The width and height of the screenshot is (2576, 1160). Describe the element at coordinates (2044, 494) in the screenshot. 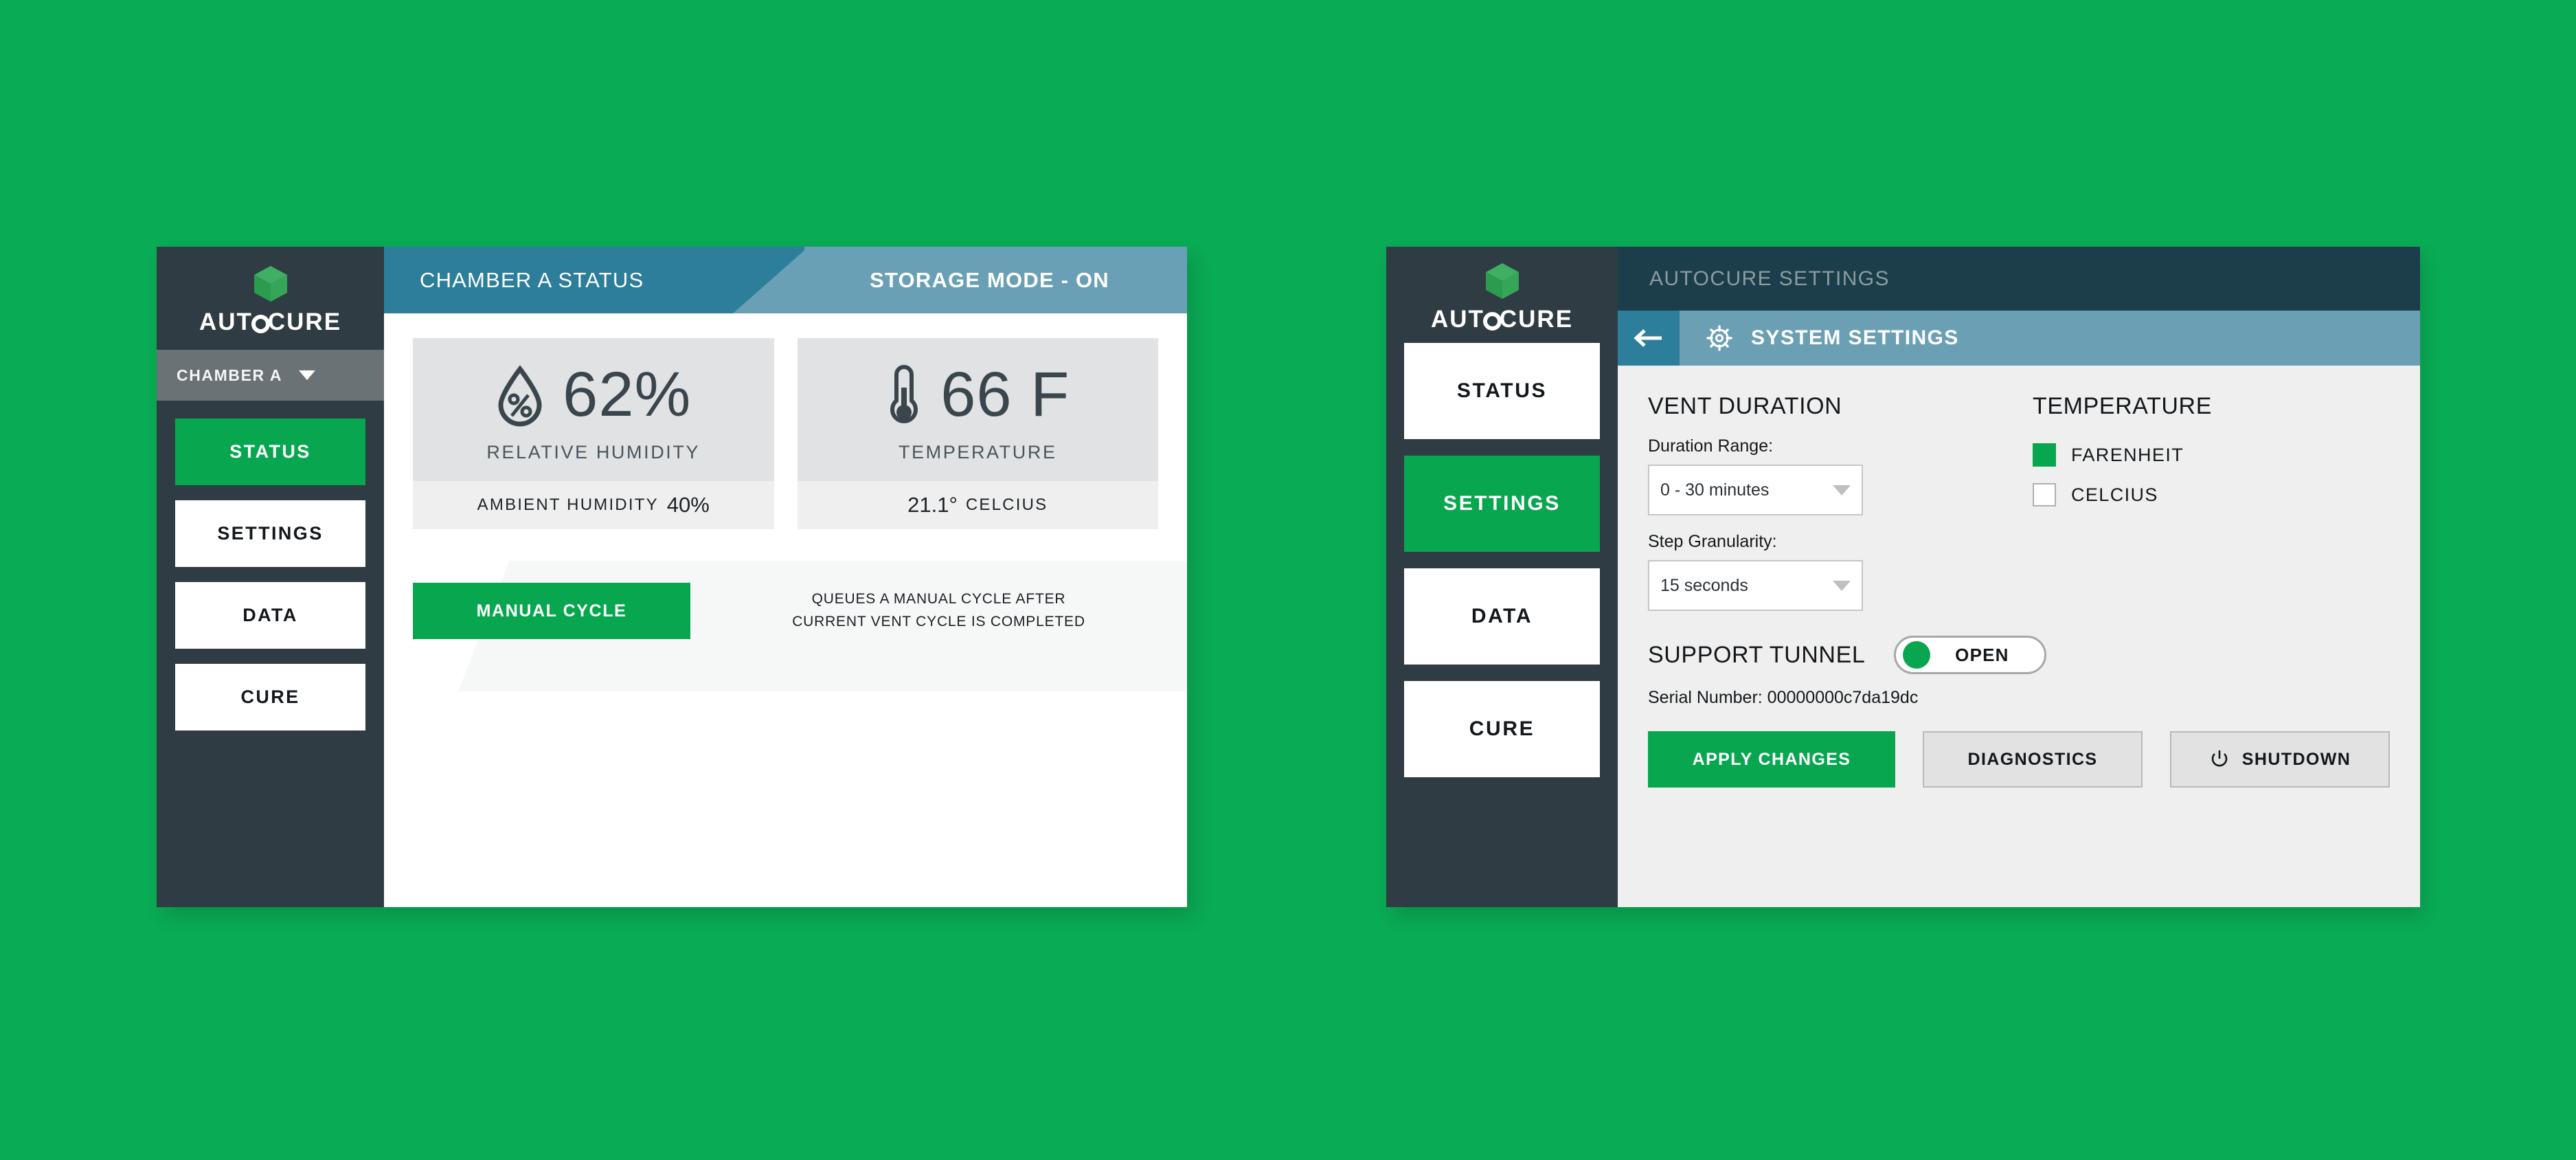

I see `checkbox-unchecked-icon` at that location.